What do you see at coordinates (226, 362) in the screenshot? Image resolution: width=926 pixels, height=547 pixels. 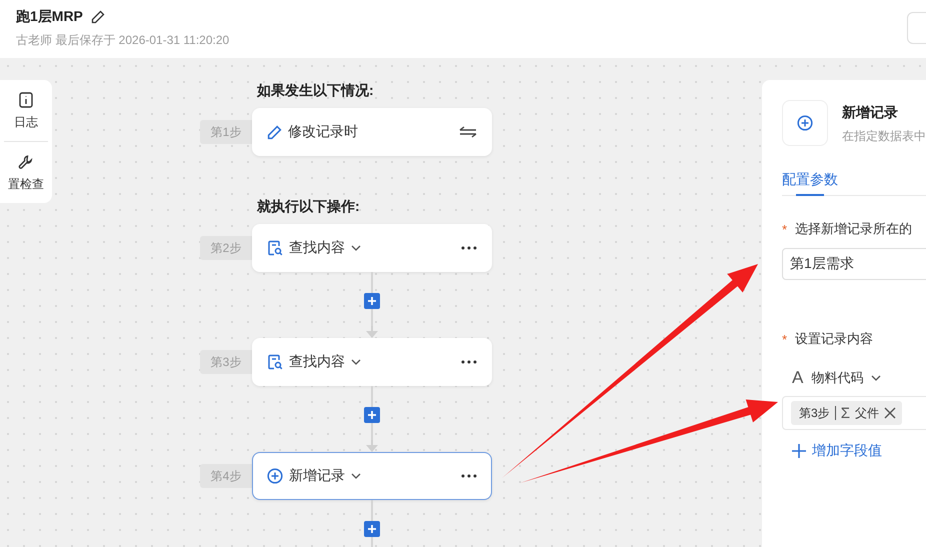 I see `step-label: 第3步` at bounding box center [226, 362].